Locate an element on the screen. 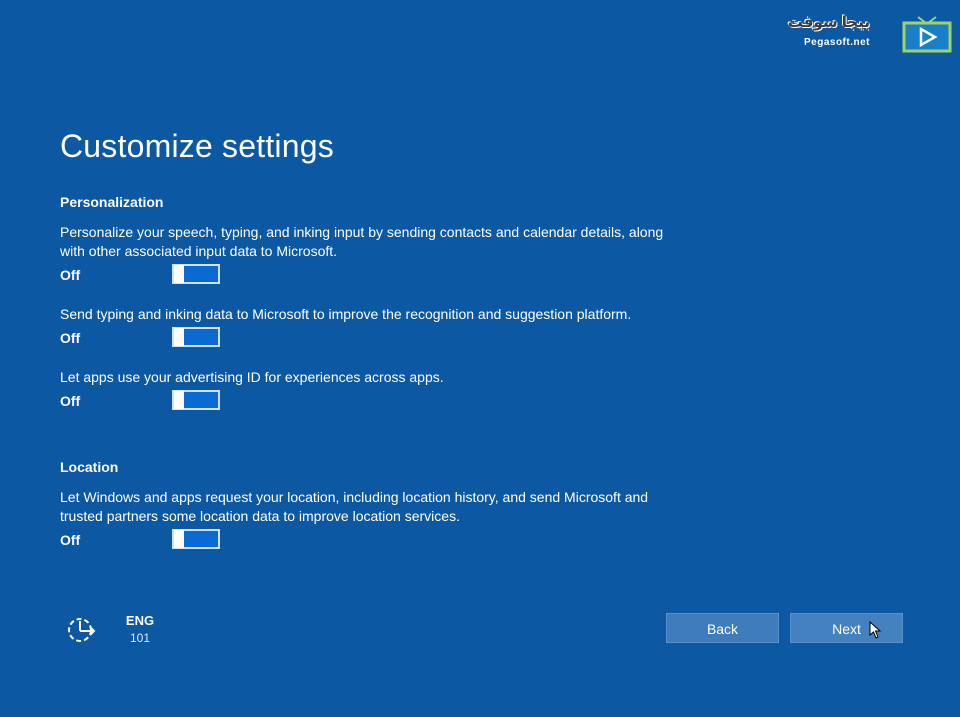 The height and width of the screenshot is (717, 960). language-code: ENG is located at coordinates (140, 620).